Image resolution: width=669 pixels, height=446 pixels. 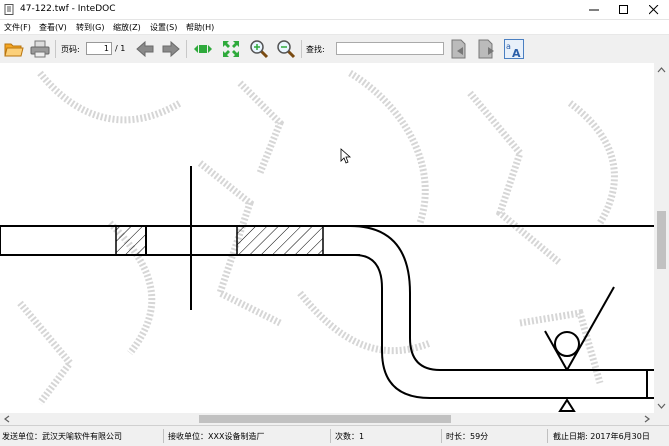 What do you see at coordinates (467, 436) in the screenshot?
I see `status-duration: 时长：59分` at bounding box center [467, 436].